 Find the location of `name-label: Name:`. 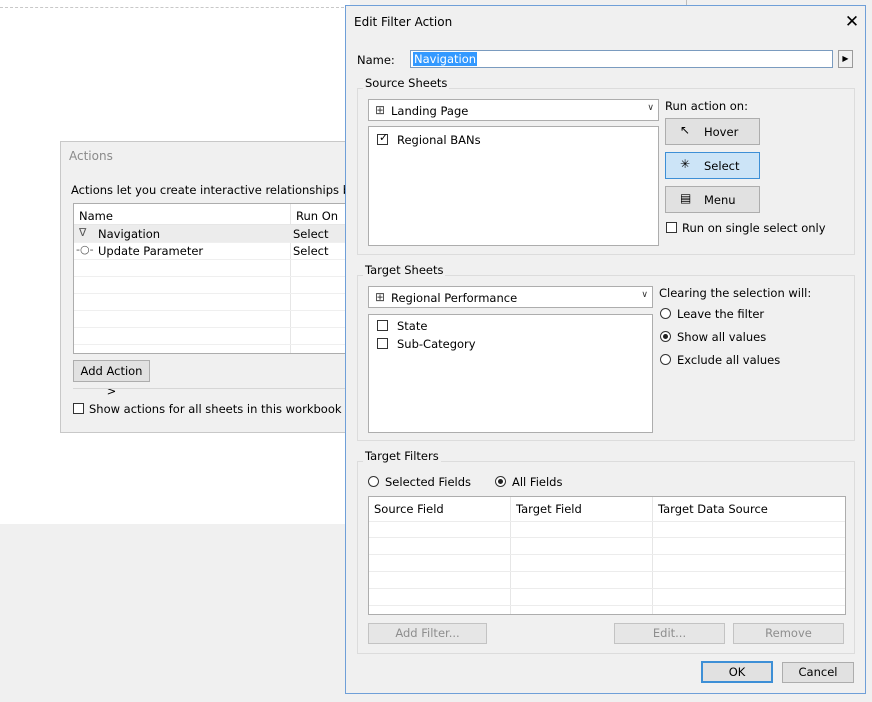

name-label: Name: is located at coordinates (376, 60).